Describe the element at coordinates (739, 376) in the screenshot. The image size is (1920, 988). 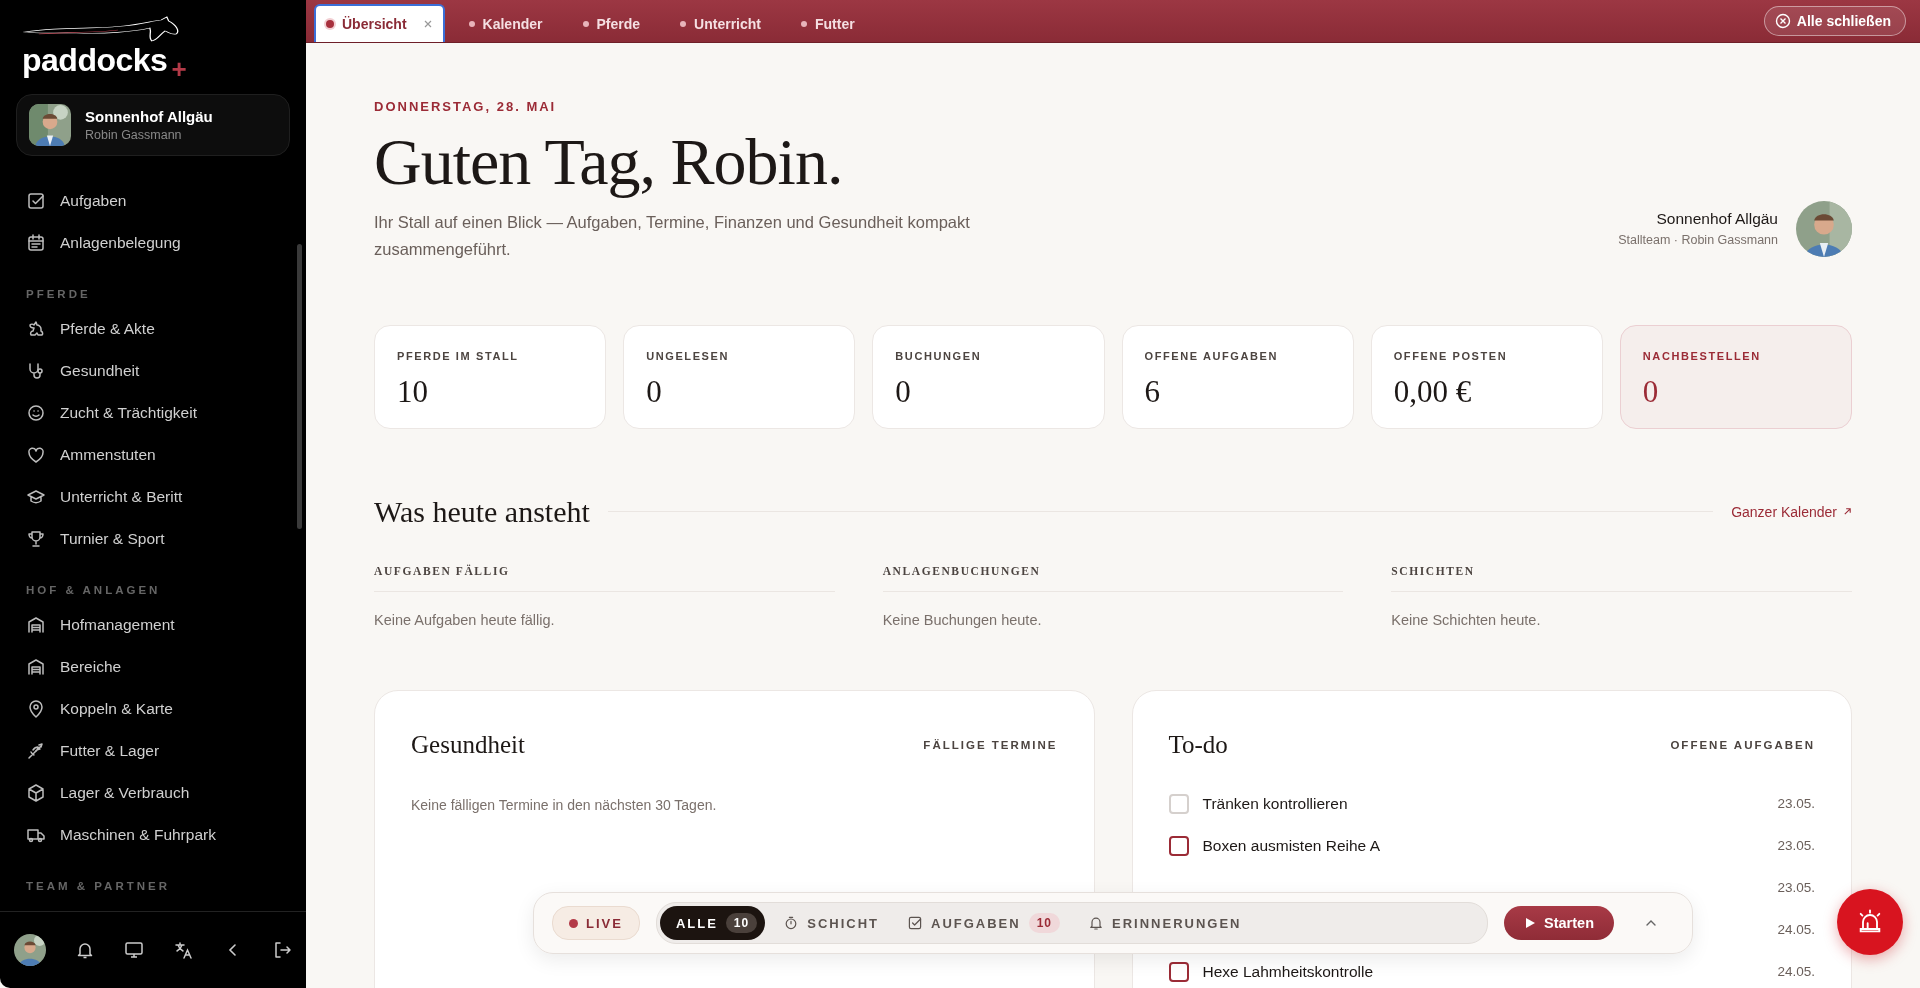
I see `stat-card: UNGELESEN 0` at that location.